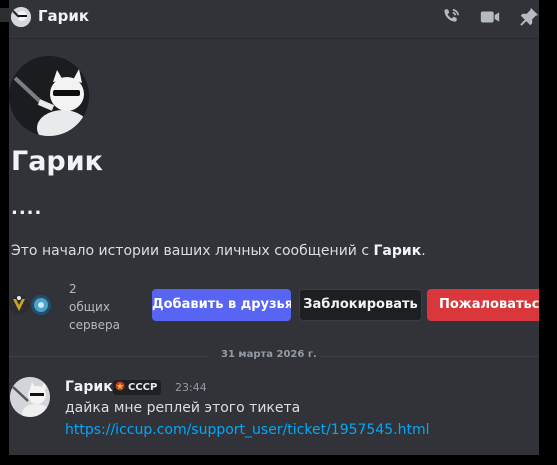  I want to click on server-tag-badge: CCCP, so click(137, 387).